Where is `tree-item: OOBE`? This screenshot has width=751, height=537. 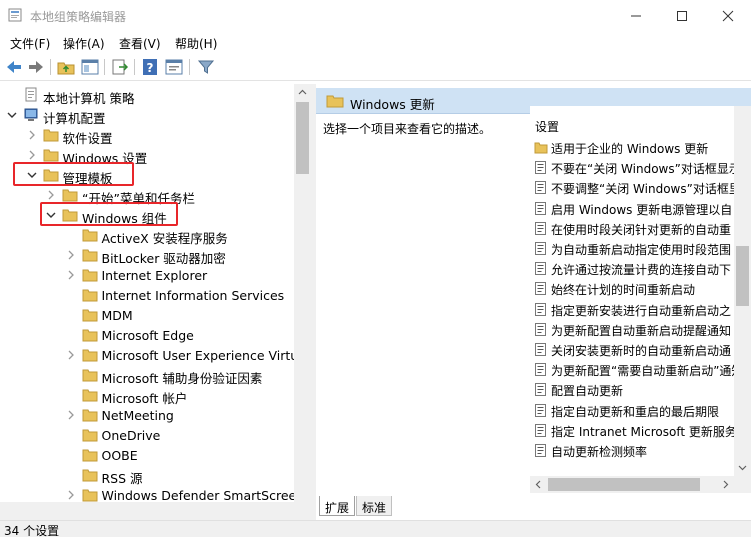
tree-item: OOBE is located at coordinates (147, 455).